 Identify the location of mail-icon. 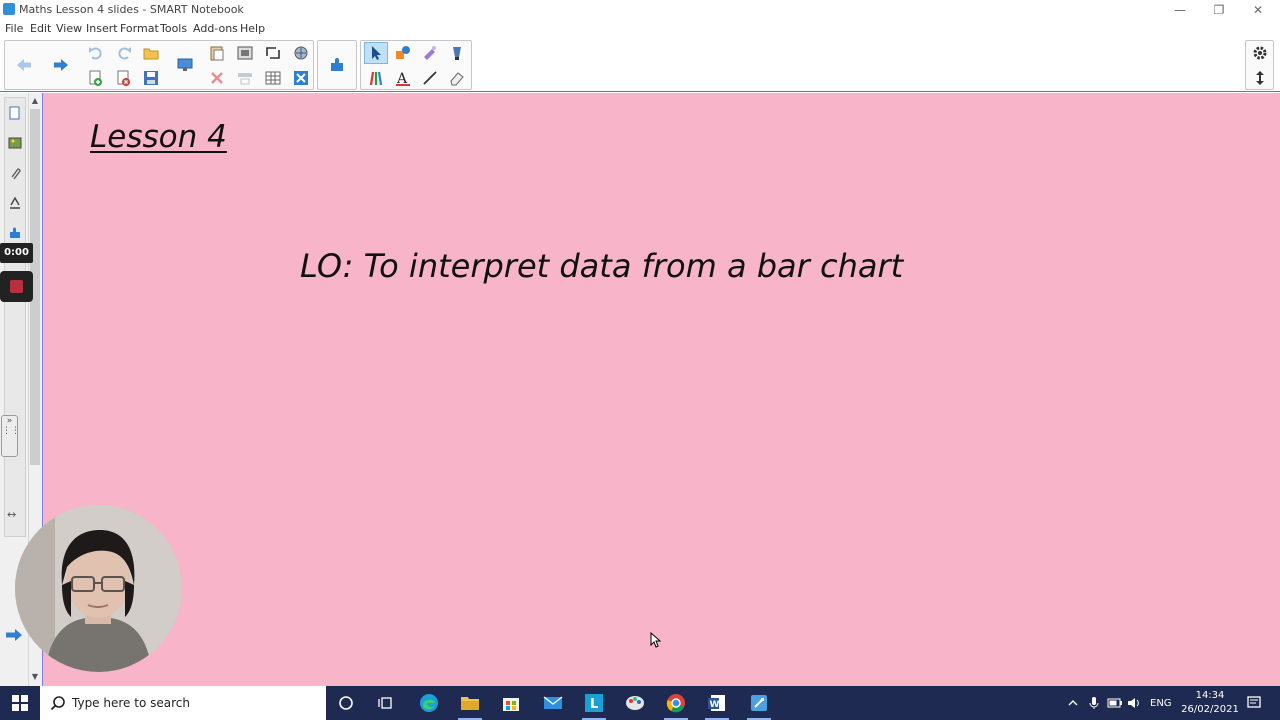
(553, 703).